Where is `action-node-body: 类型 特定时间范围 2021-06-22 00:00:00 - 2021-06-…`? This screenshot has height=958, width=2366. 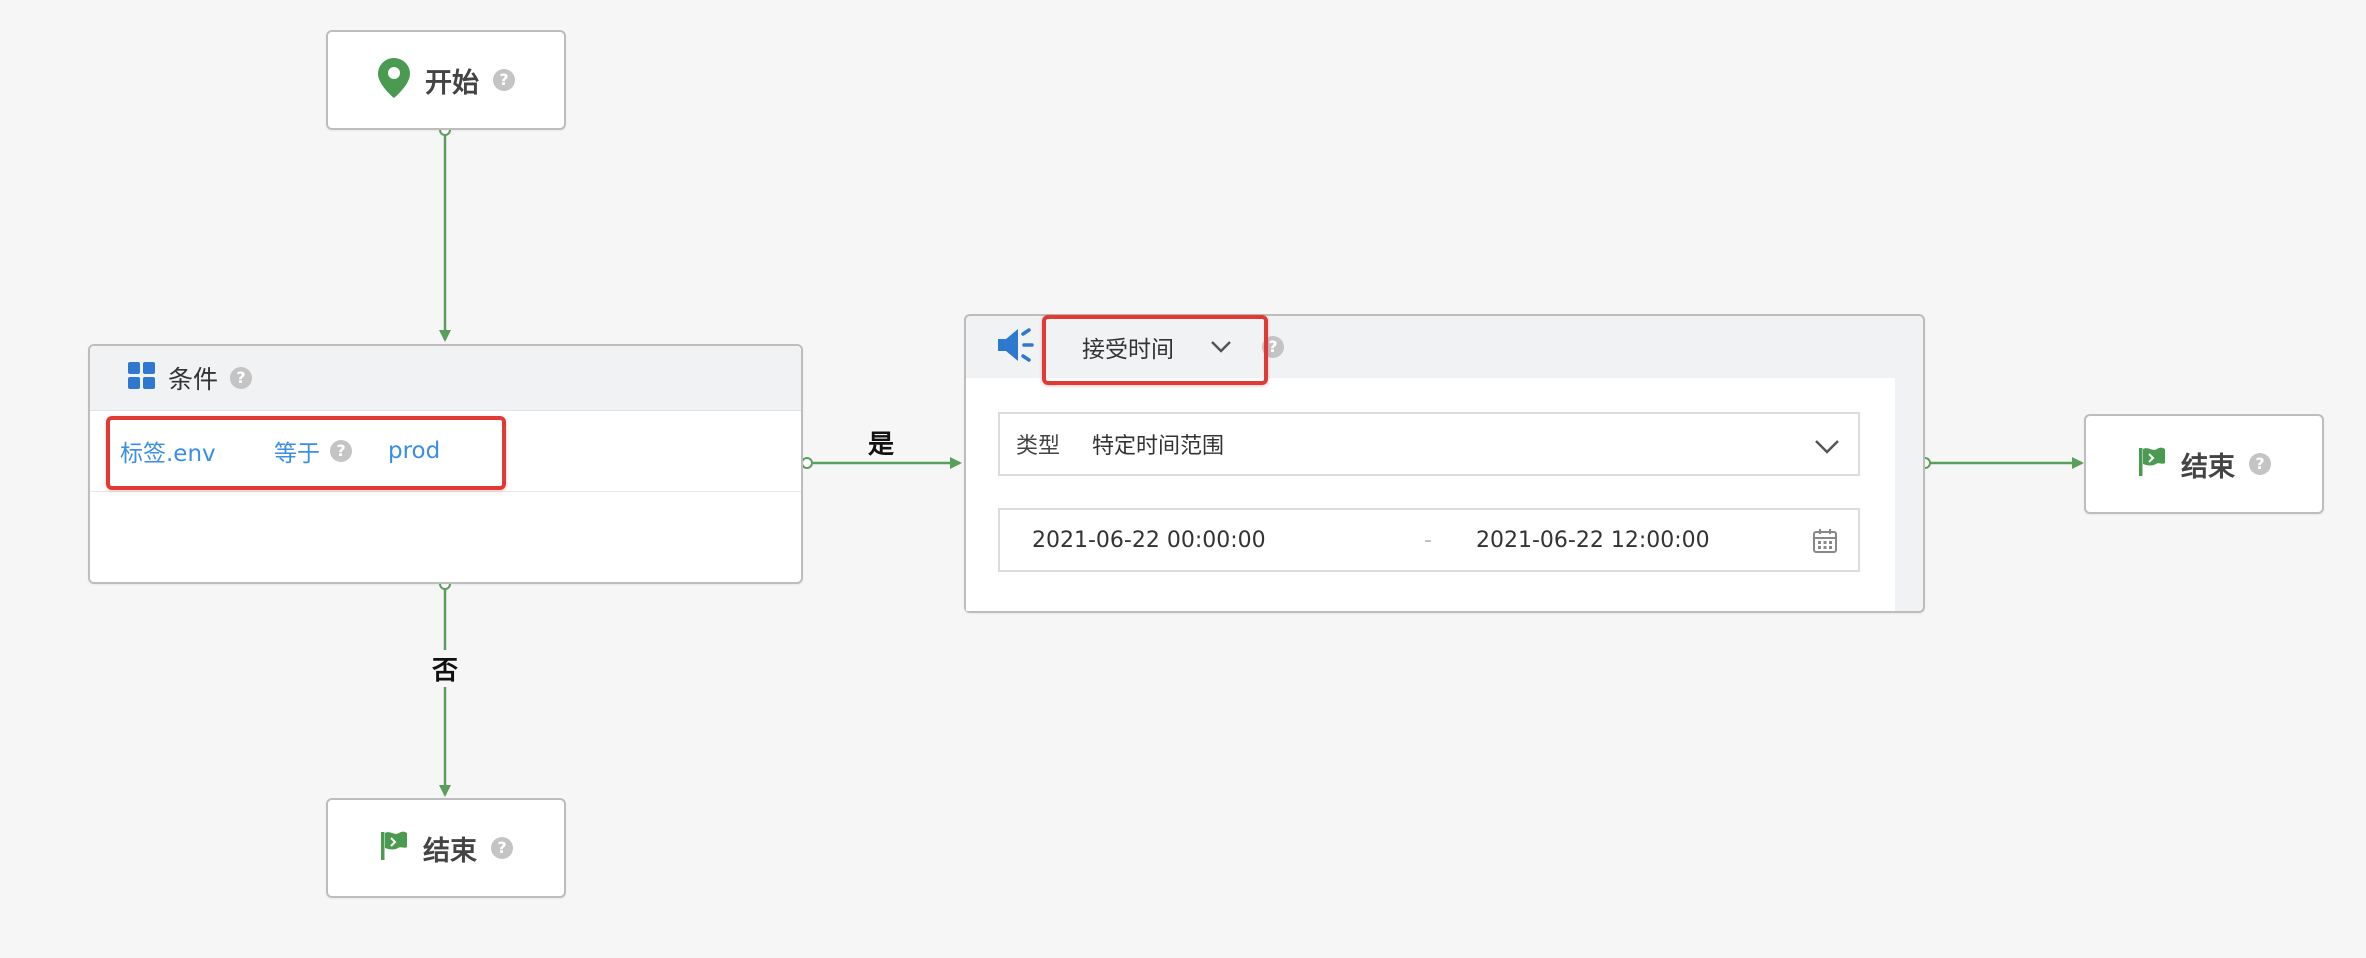 action-node-body: 类型 特定时间范围 2021-06-22 00:00:00 - 2021-06-… is located at coordinates (1430, 494).